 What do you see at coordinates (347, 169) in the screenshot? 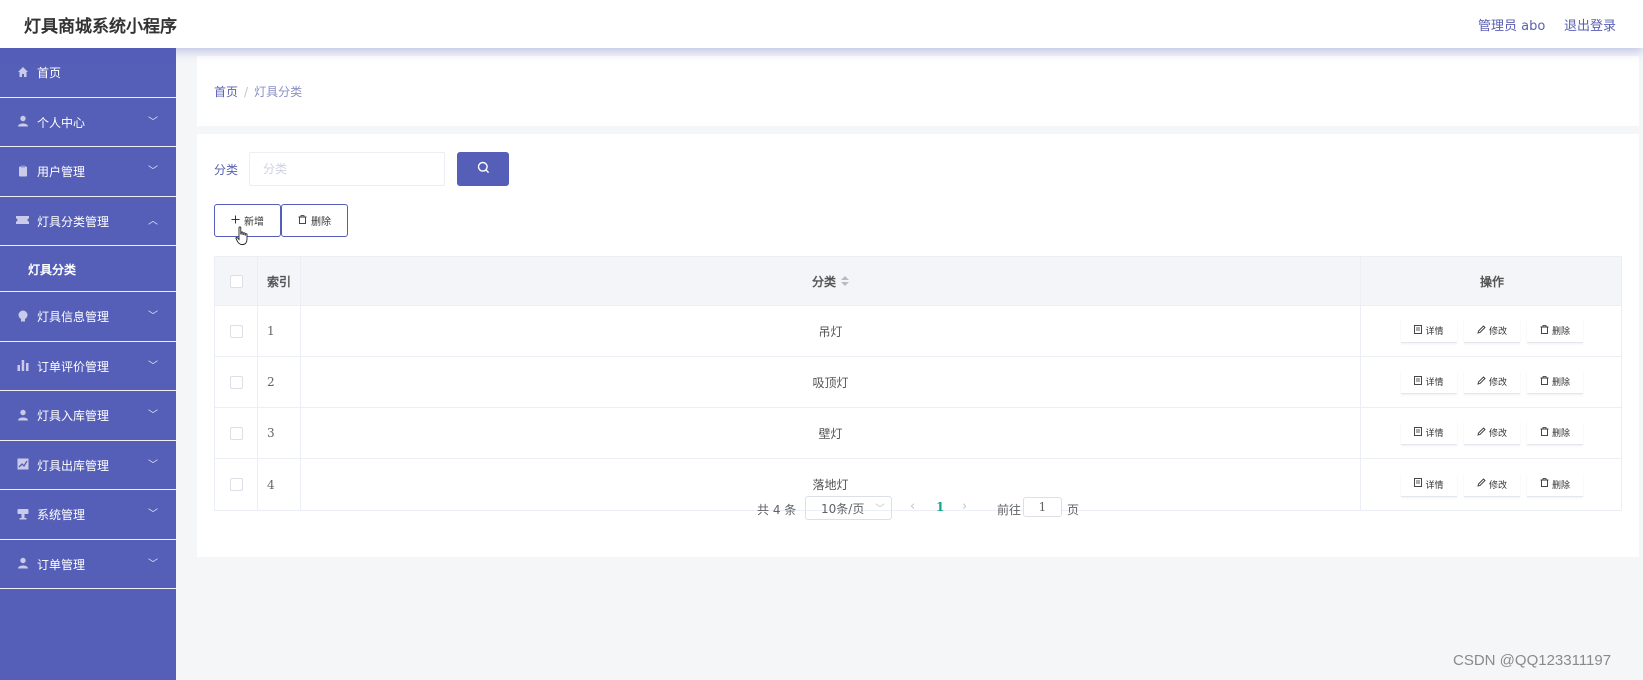
I see `category-search-input` at bounding box center [347, 169].